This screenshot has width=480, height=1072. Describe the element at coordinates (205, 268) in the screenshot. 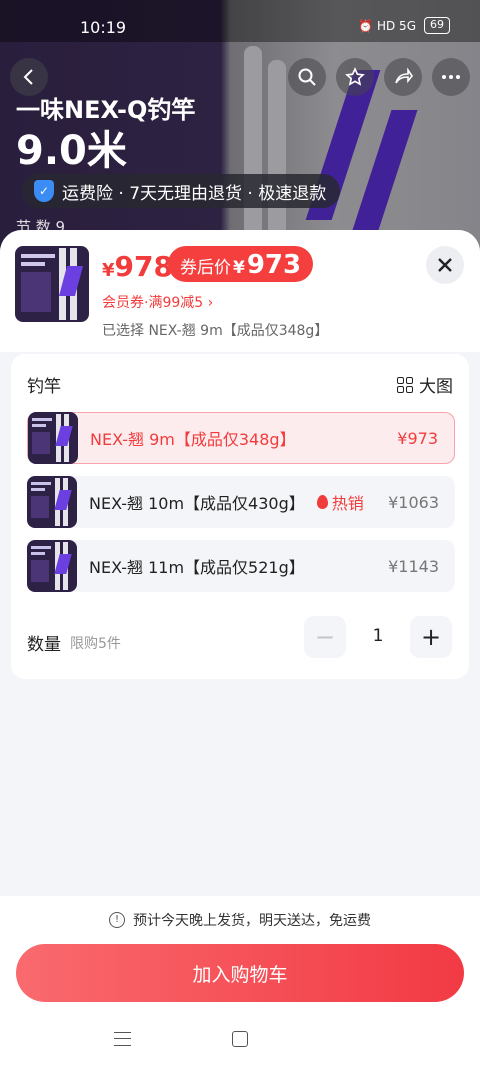

I see `coupon-price-label: 券后价` at that location.